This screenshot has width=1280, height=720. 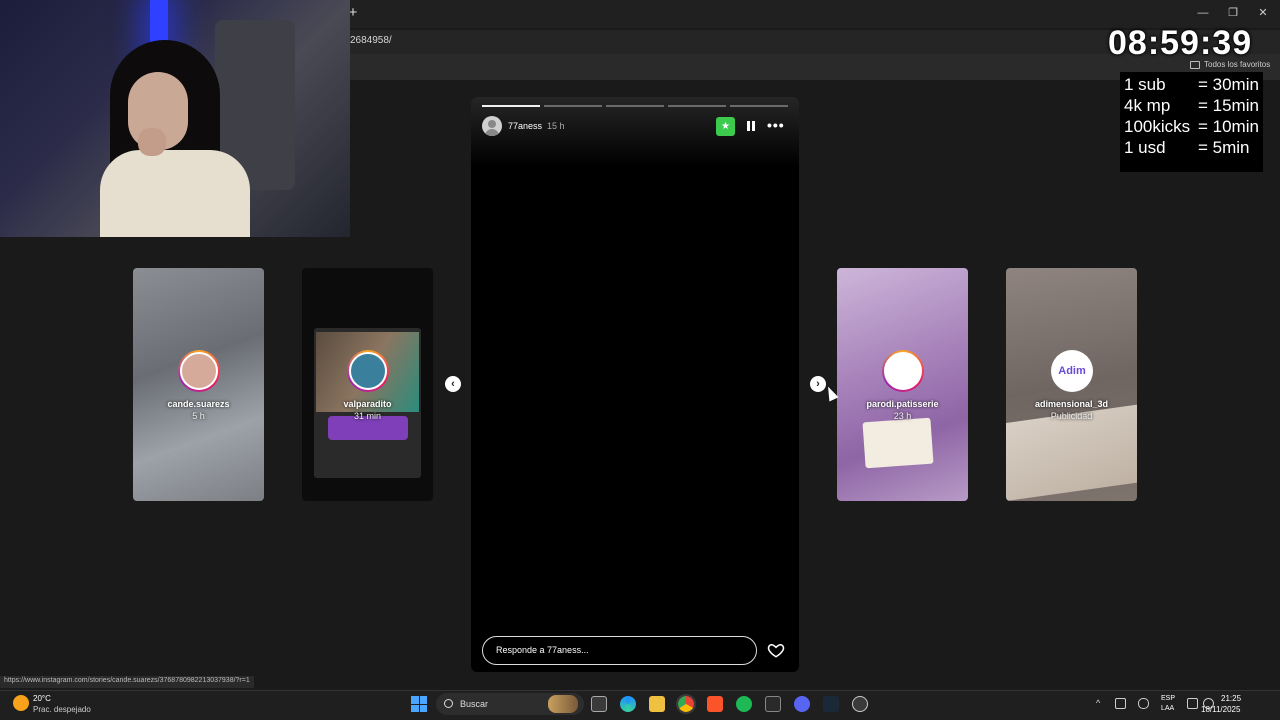 What do you see at coordinates (1168, 698) in the screenshot?
I see `language-indicator: ESP` at bounding box center [1168, 698].